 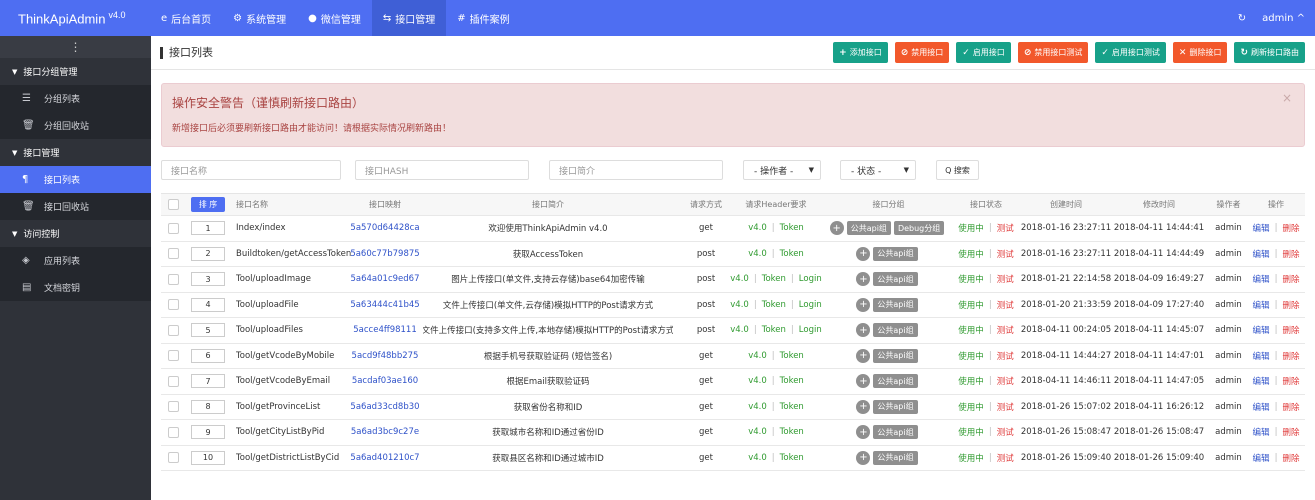 I want to click on sort-input: 2, so click(x=208, y=254).